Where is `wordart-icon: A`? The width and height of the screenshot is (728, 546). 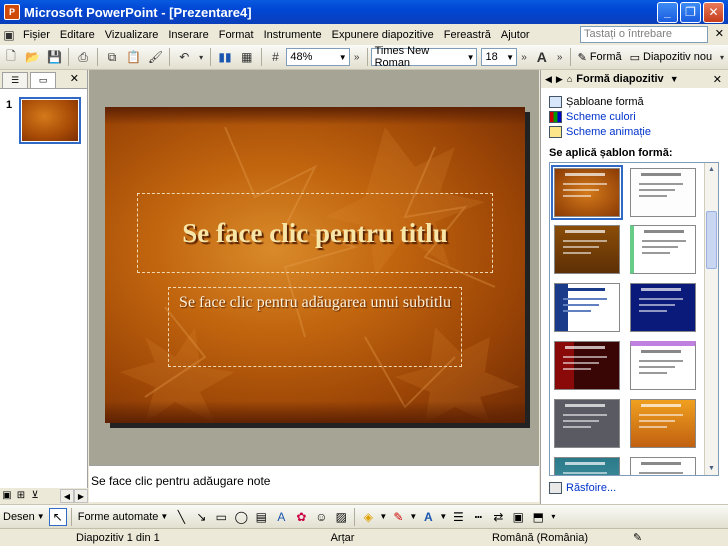 wordart-icon: A is located at coordinates (281, 517).